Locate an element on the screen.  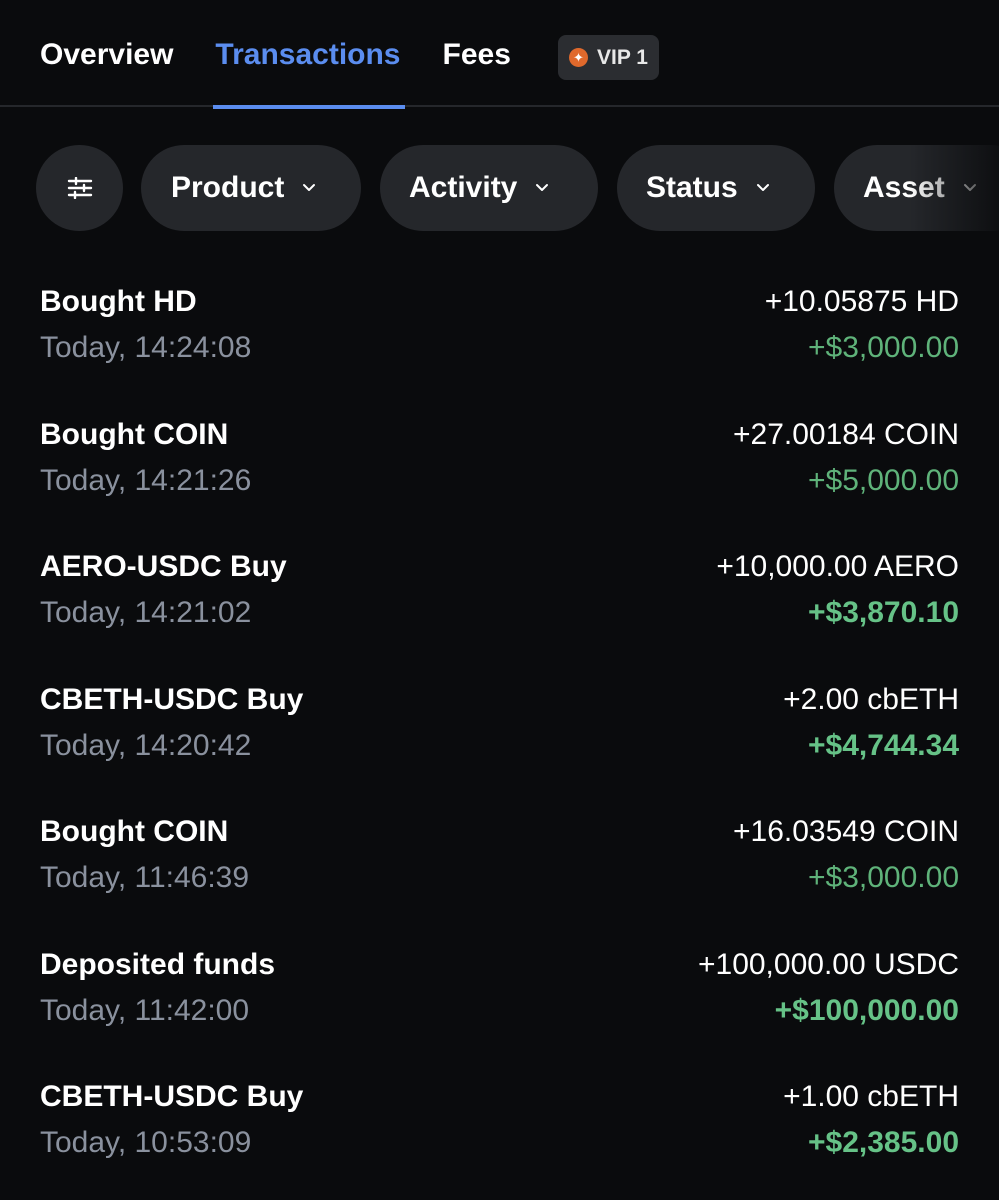
transaction-time: Today, 11:42:00 is located at coordinates (145, 1010).